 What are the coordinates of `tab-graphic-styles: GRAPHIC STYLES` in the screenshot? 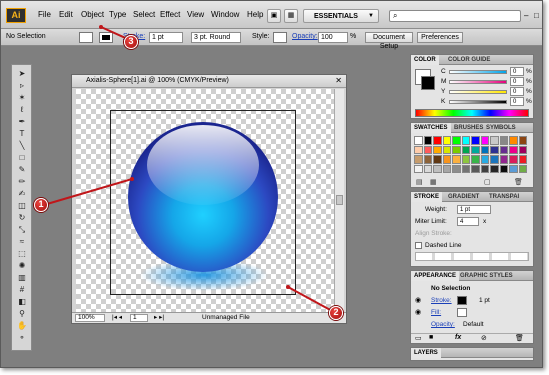 It's located at (486, 276).